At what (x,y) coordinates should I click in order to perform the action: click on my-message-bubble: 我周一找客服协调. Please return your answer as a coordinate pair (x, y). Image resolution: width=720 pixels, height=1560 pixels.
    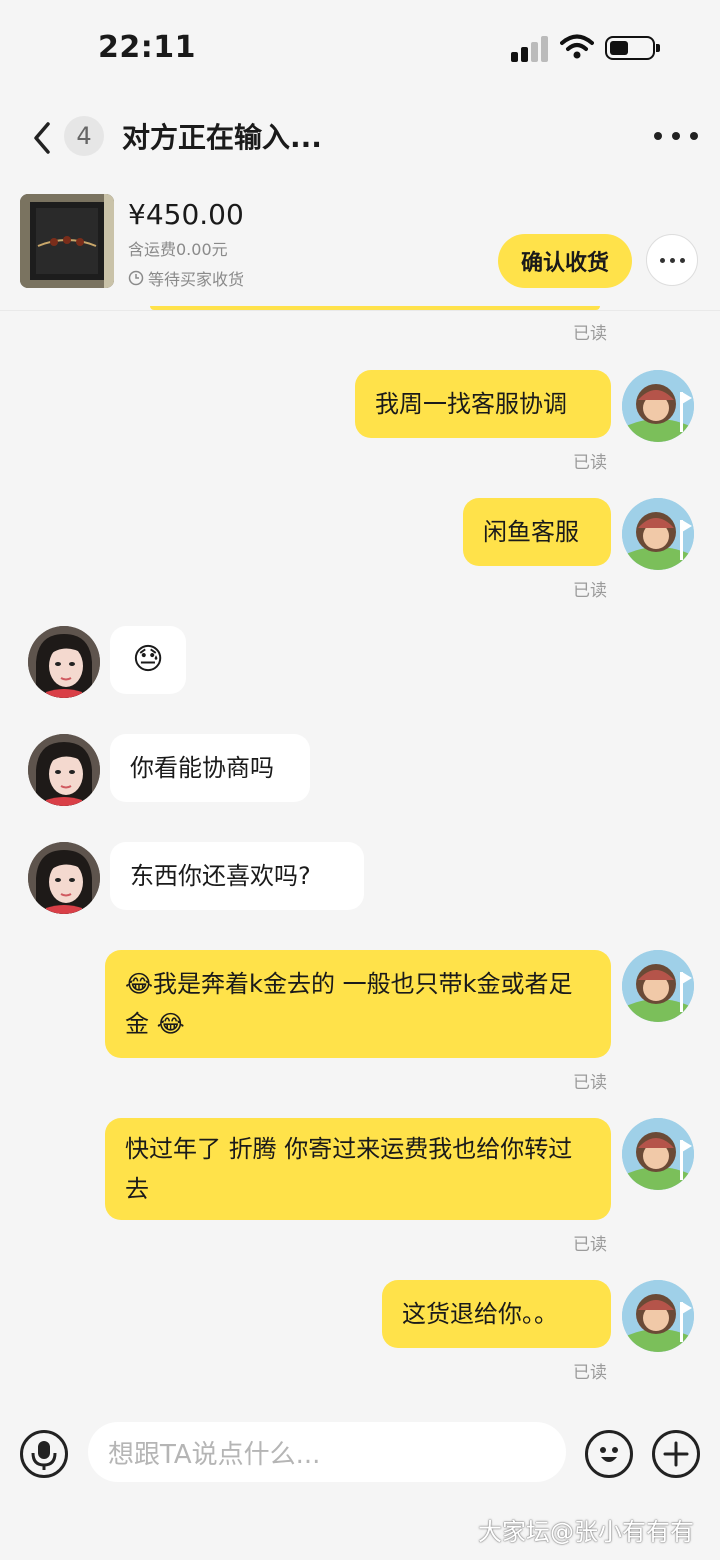
    Looking at the image, I should click on (483, 404).